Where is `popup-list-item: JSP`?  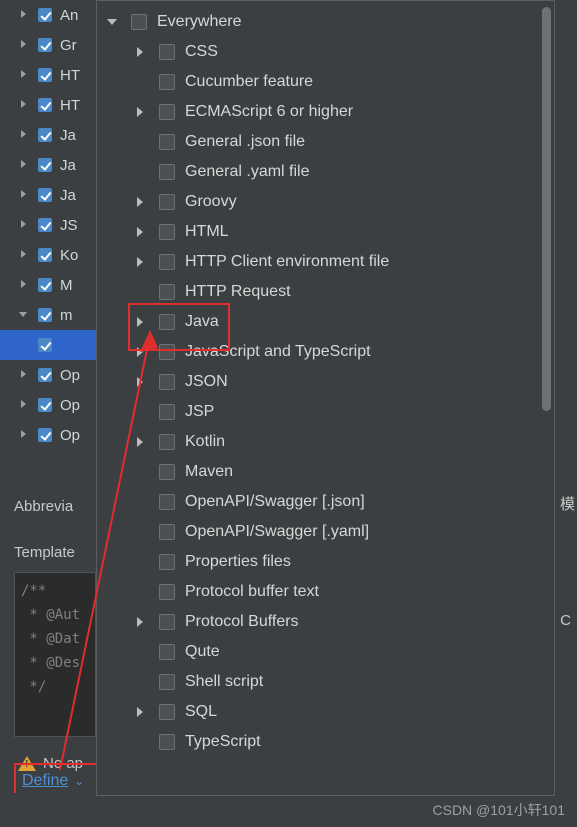
popup-list-item: JSP is located at coordinates (173, 412).